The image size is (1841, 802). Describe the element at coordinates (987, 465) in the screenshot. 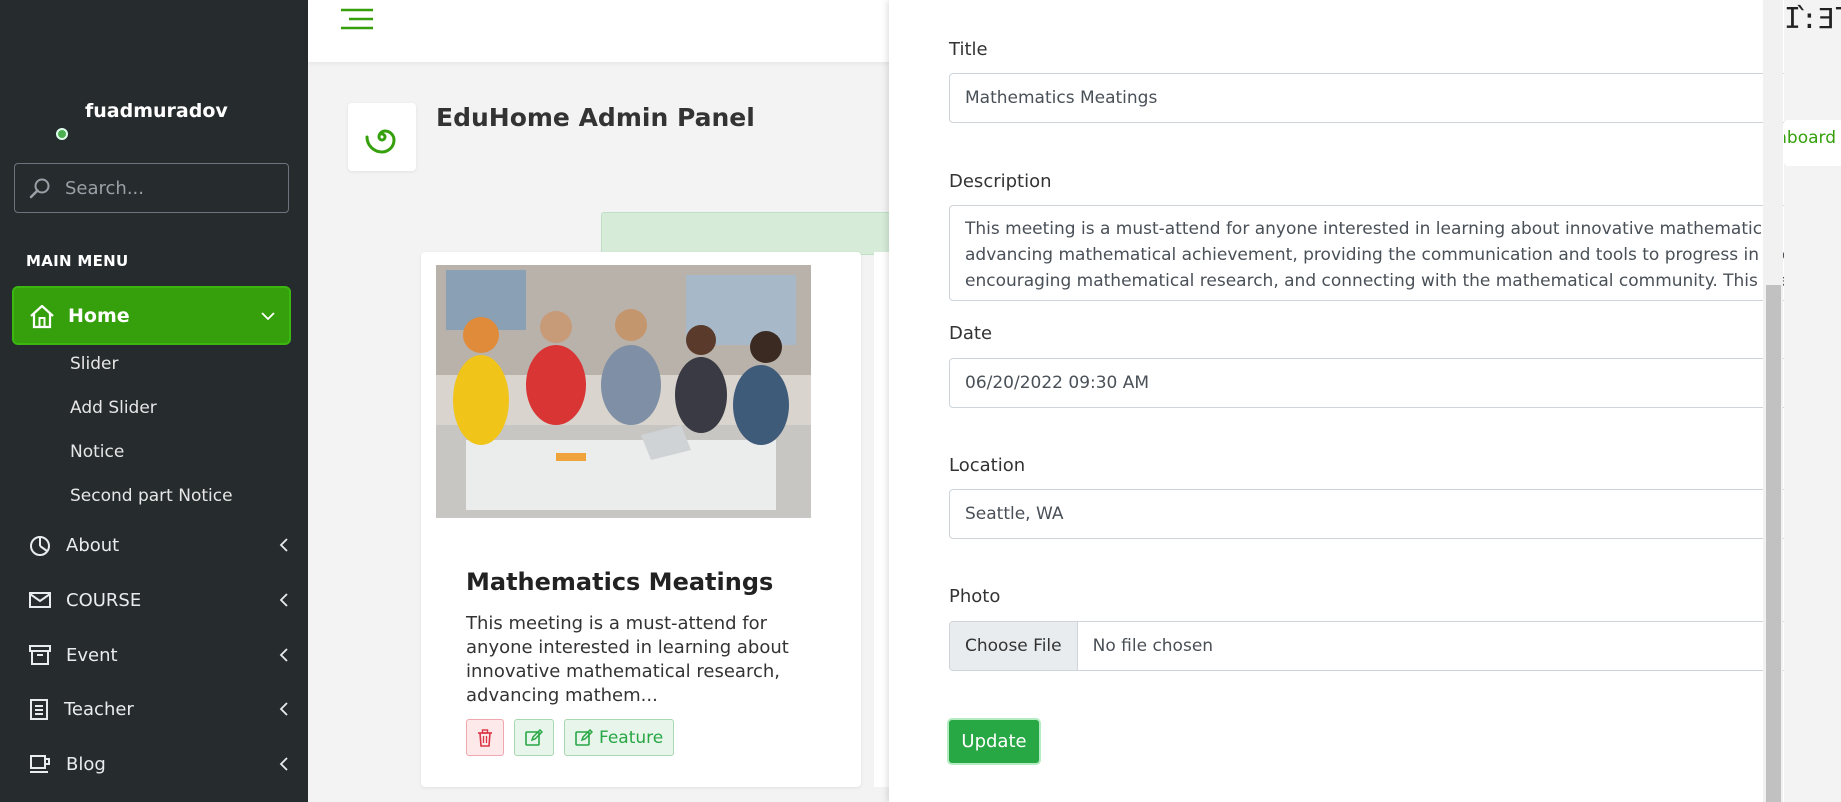

I see `location-label: Location` at that location.